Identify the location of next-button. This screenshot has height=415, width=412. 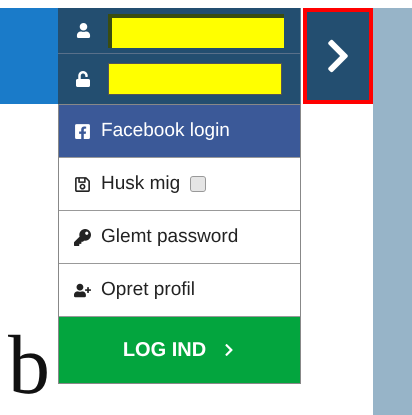
(338, 56).